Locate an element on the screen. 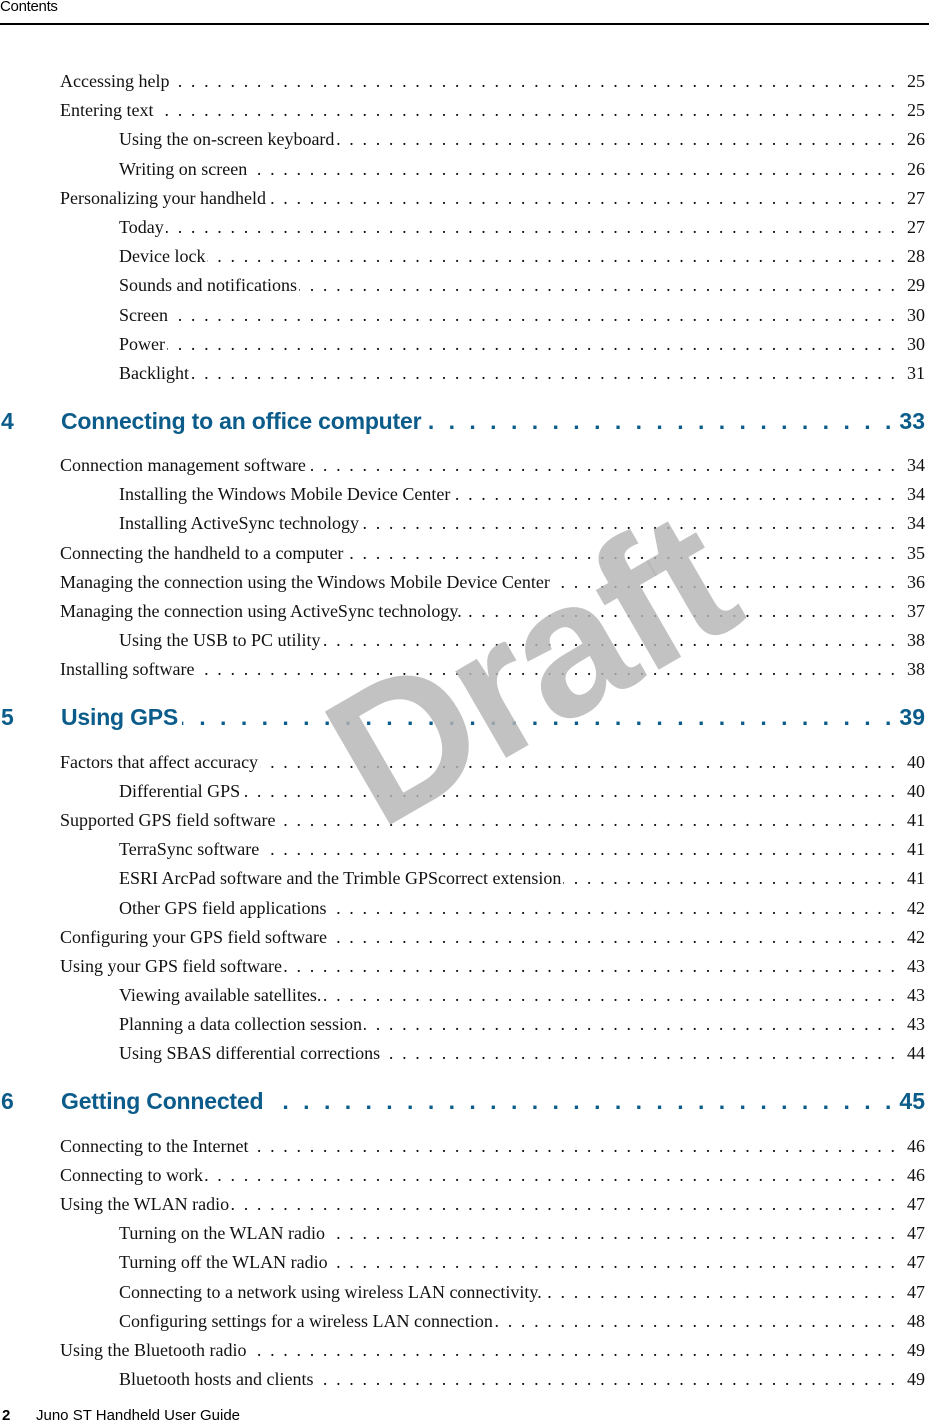 The width and height of the screenshot is (929, 1428). toc-entry: Using your GPS field software 43 is located at coordinates (464, 966).